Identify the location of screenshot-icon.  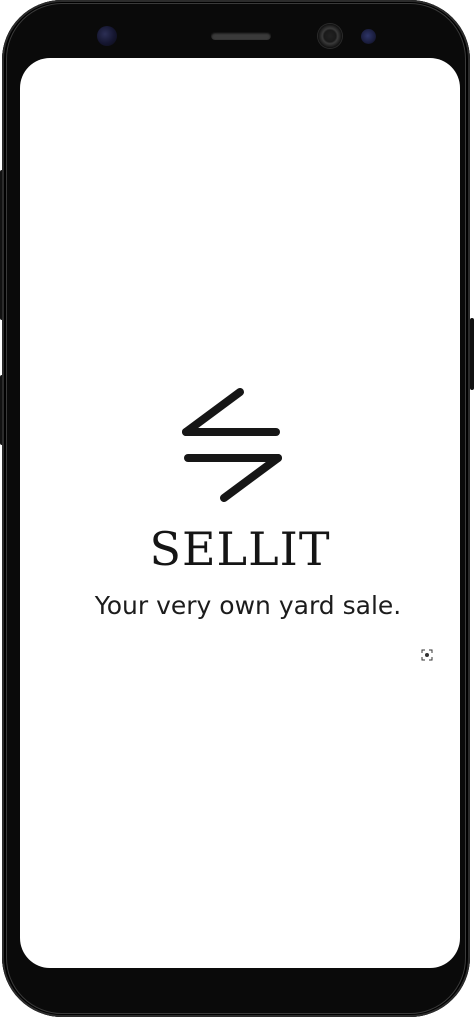
(427, 655).